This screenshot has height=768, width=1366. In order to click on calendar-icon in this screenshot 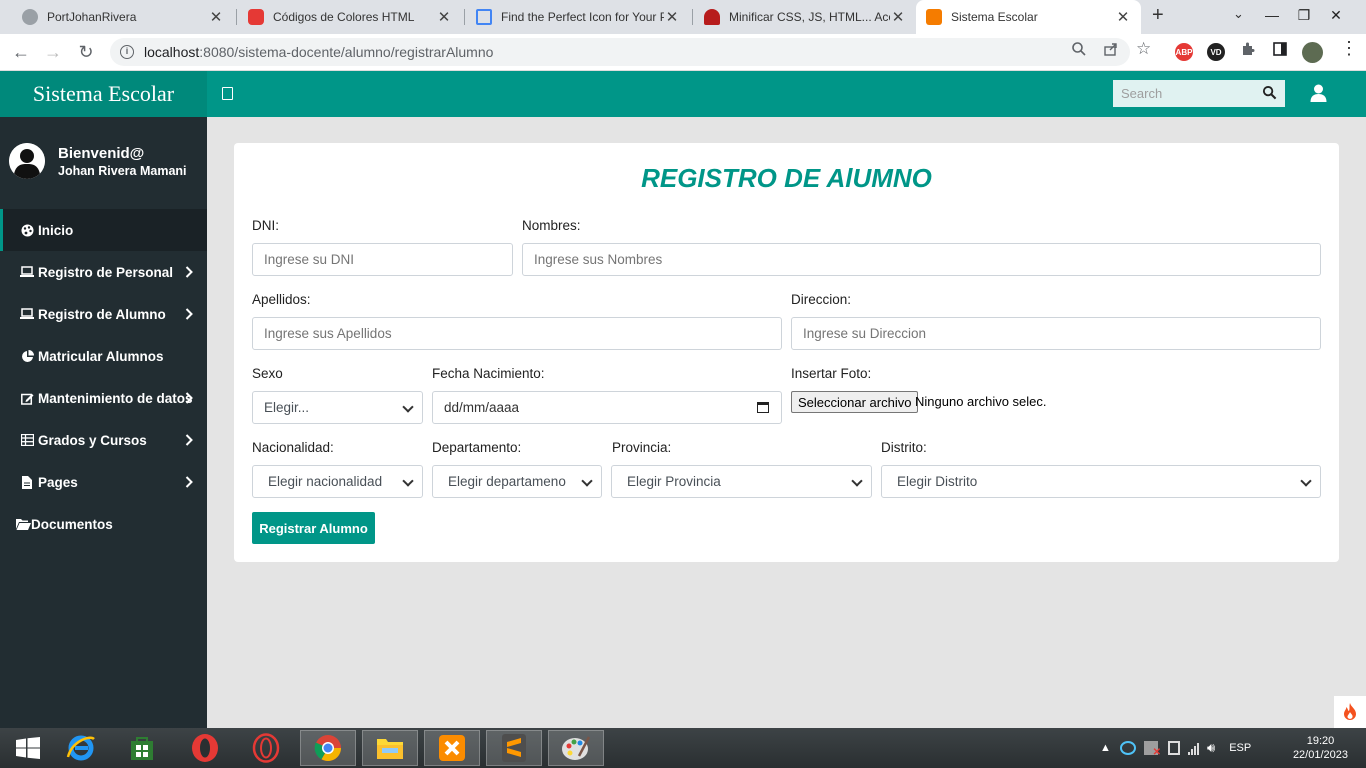, I will do `click(763, 407)`.